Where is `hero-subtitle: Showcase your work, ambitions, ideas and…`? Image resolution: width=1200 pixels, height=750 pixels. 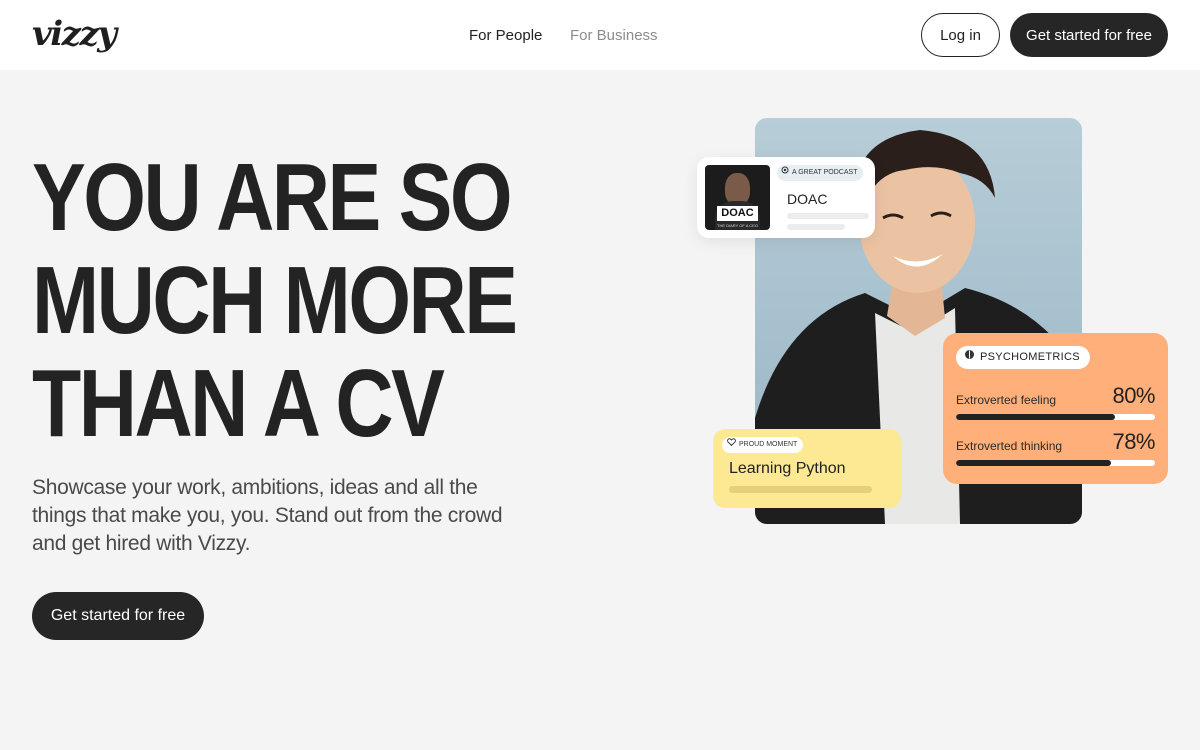
hero-subtitle: Showcase your work, ambitions, ideas and… is located at coordinates (267, 515).